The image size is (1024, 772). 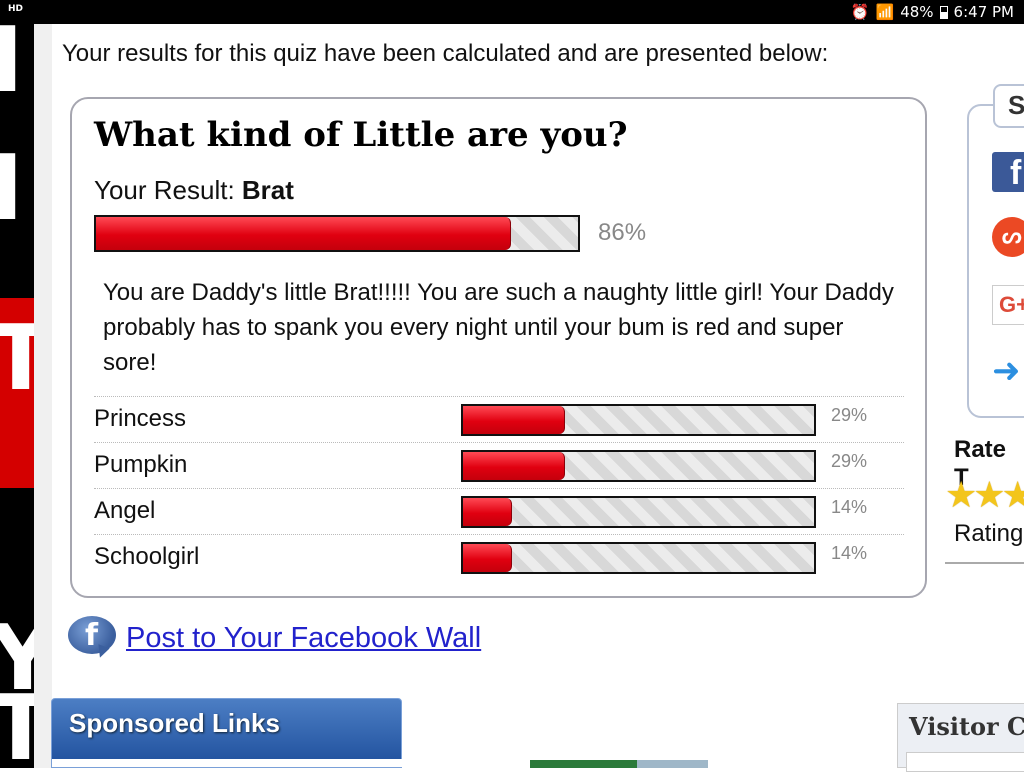 I want to click on rating-label: Rating, so click(x=989, y=533).